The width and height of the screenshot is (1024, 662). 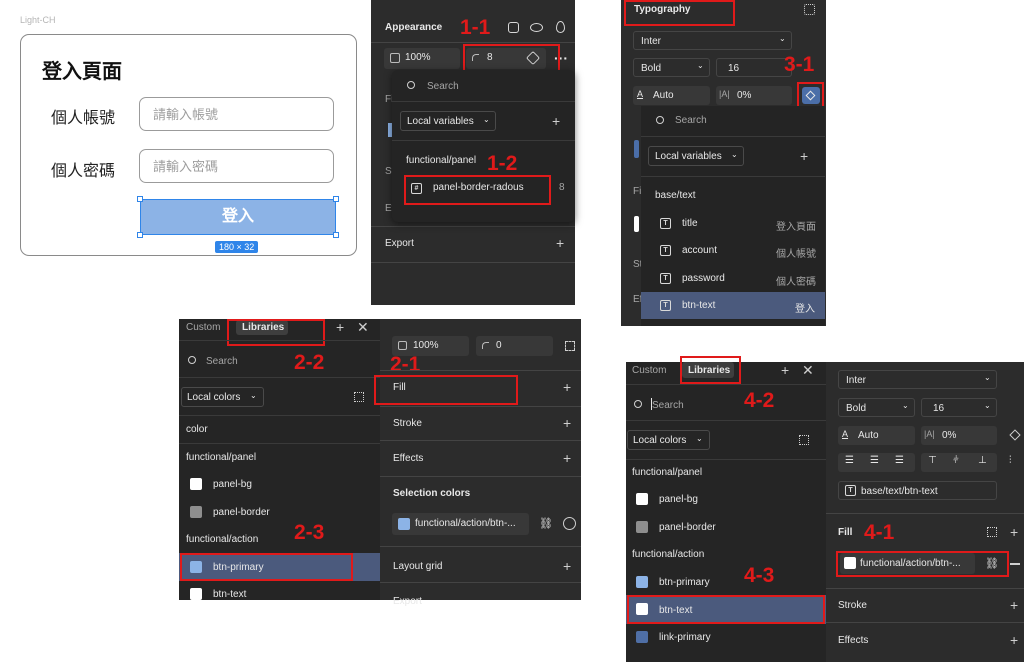 What do you see at coordinates (703, 278) in the screenshot?
I see `variable-name: password` at bounding box center [703, 278].